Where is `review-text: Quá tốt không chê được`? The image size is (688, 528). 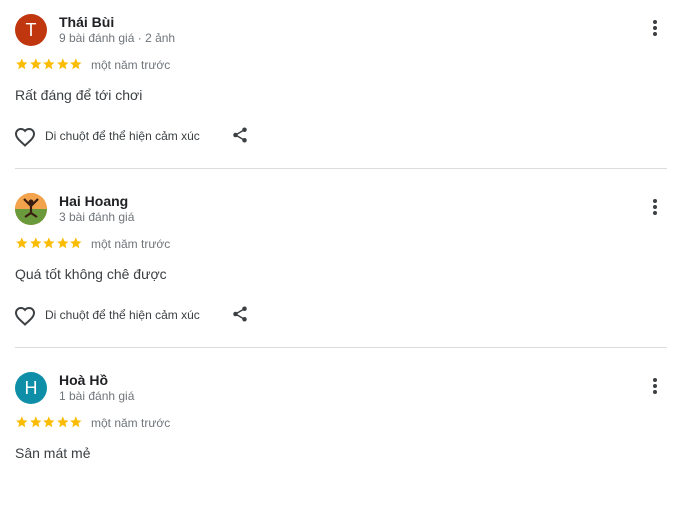 review-text: Quá tốt không chê được is located at coordinates (91, 274).